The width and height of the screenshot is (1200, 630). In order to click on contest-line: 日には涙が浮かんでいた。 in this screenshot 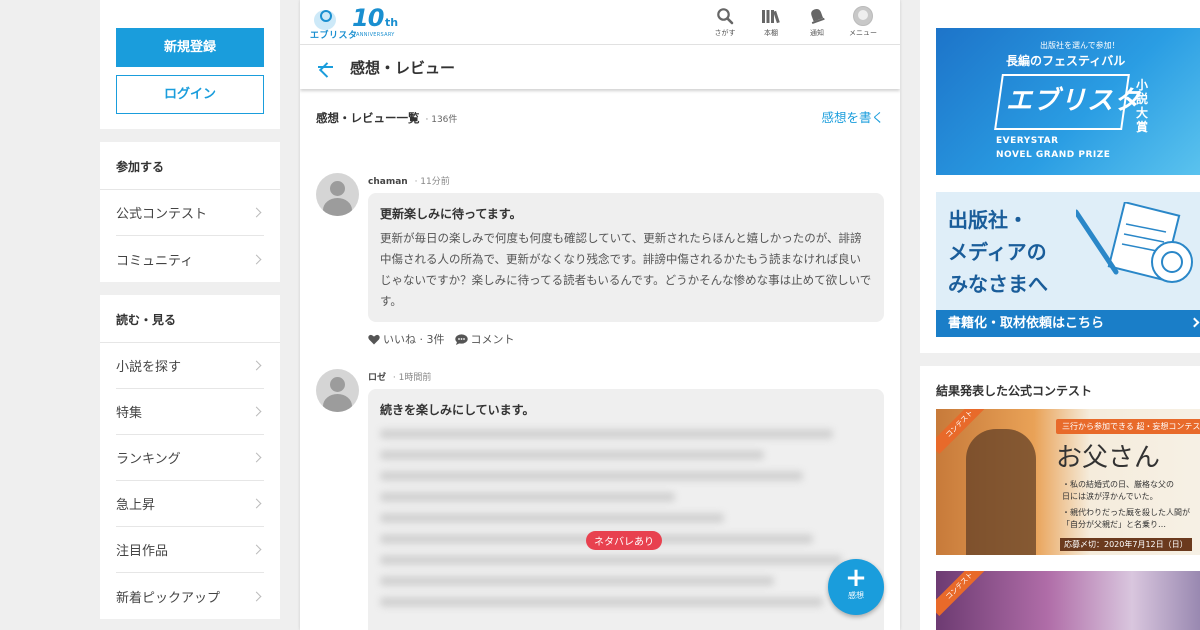, I will do `click(1110, 496)`.